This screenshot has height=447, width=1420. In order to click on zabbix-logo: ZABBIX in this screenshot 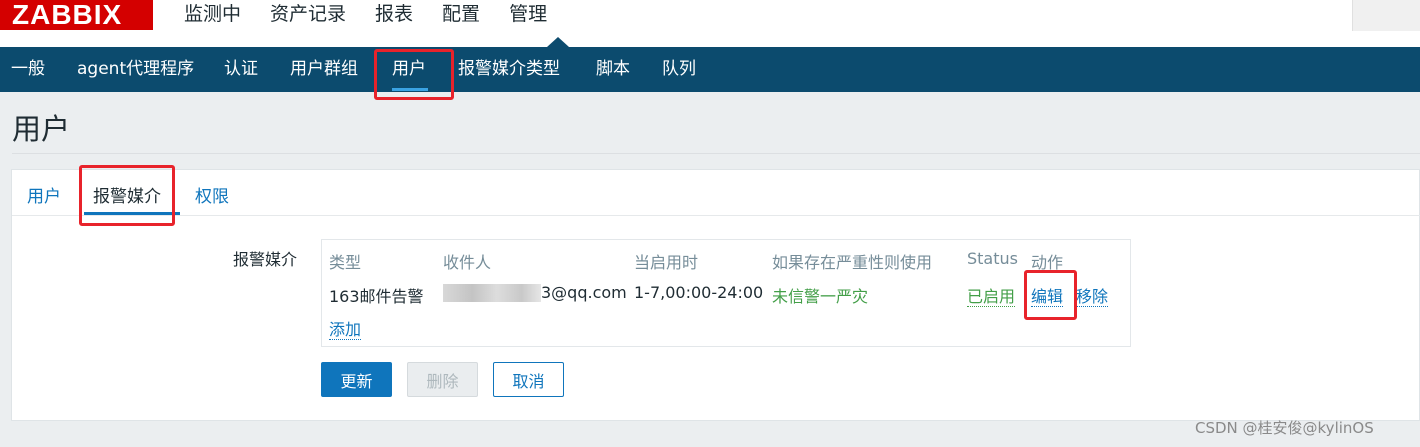, I will do `click(76, 15)`.